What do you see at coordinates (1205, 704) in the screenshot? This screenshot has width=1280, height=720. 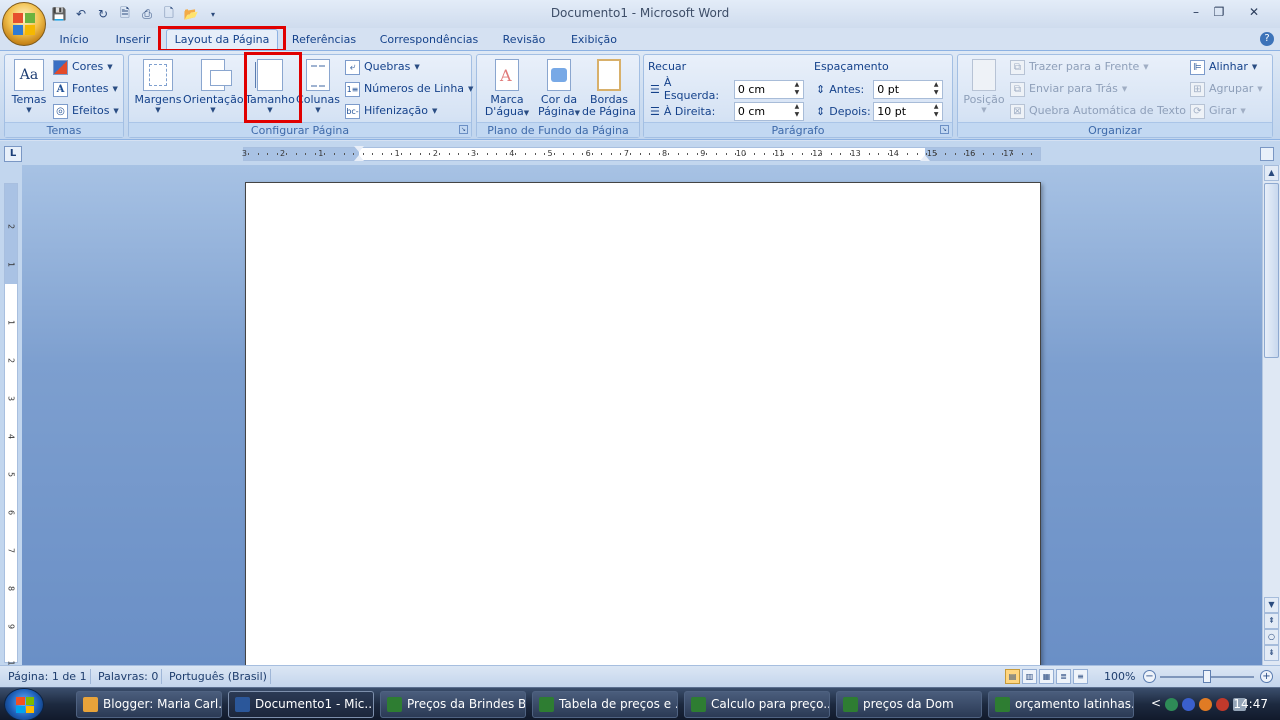 I see `update-icon` at bounding box center [1205, 704].